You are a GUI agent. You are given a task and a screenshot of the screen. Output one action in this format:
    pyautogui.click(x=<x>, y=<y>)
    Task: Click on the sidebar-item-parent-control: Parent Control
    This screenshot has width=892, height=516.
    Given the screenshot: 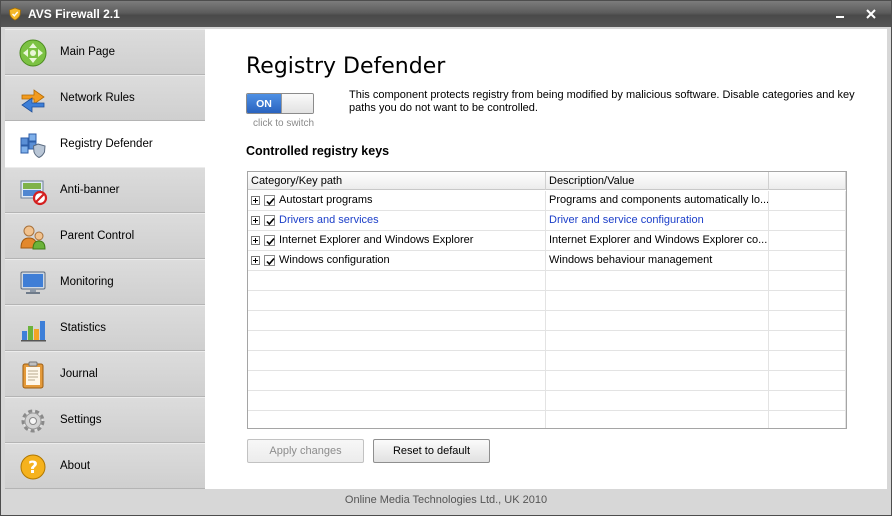 What is the action you would take?
    pyautogui.click(x=105, y=236)
    